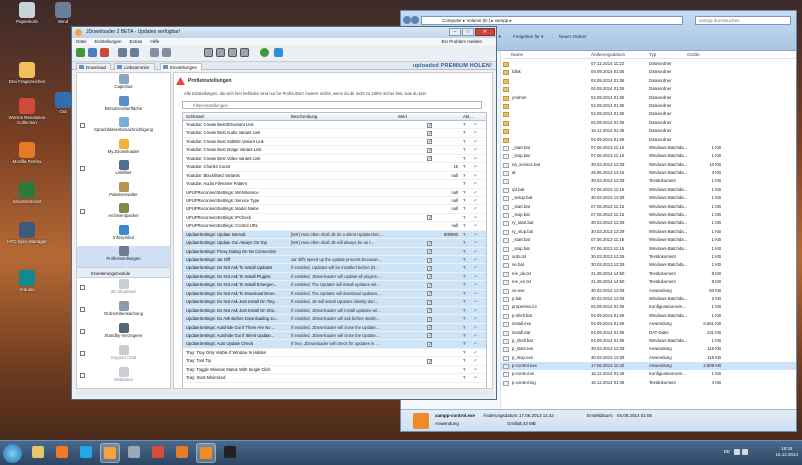 The image size is (802, 465). Describe the element at coordinates (517, 54) in the screenshot. I see `col-name: Name` at that location.